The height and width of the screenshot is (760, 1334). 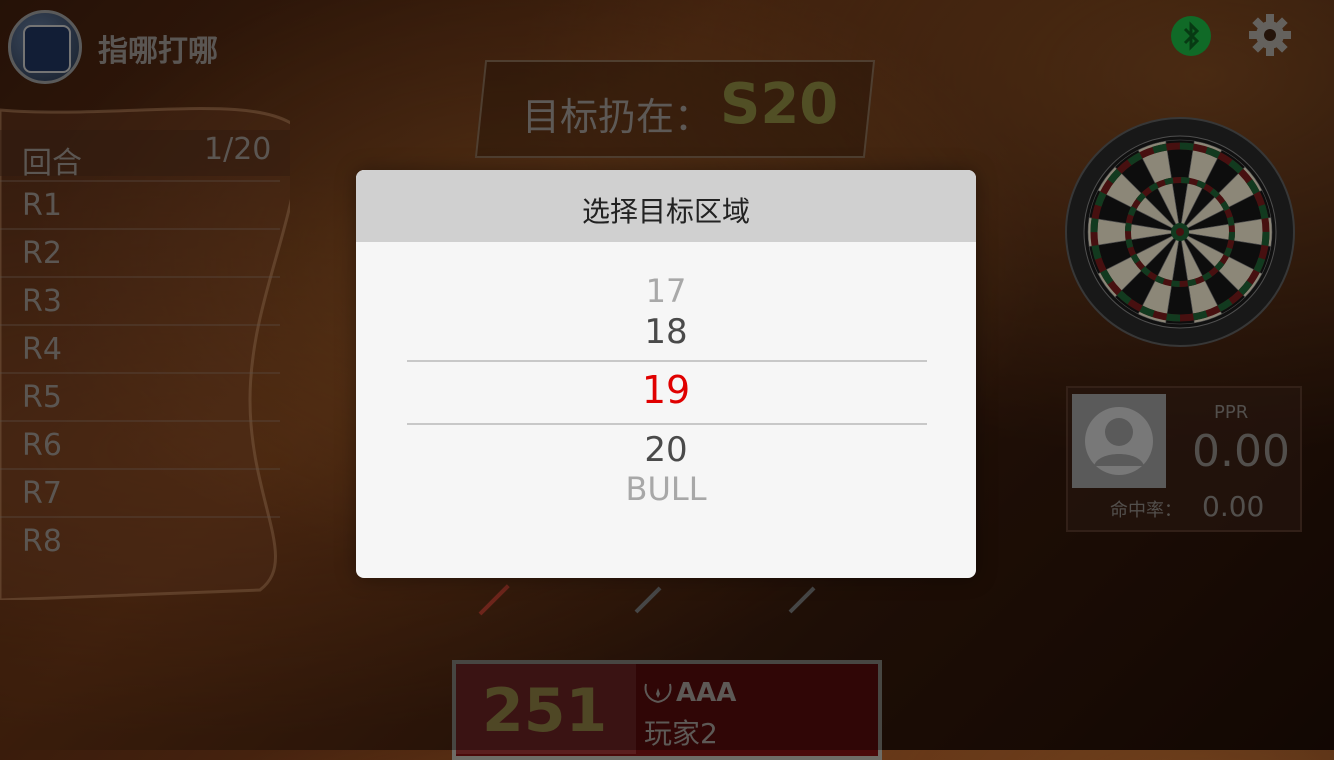 What do you see at coordinates (666, 390) in the screenshot?
I see `picker-selected-option: 19` at bounding box center [666, 390].